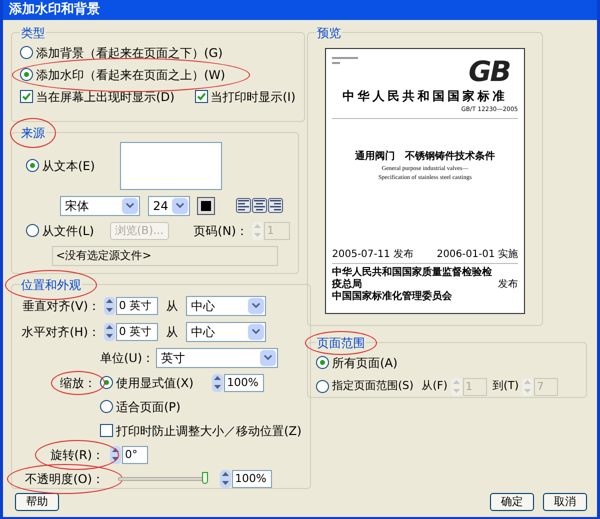  What do you see at coordinates (489, 71) in the screenshot?
I see `gb-logo: GB` at bounding box center [489, 71].